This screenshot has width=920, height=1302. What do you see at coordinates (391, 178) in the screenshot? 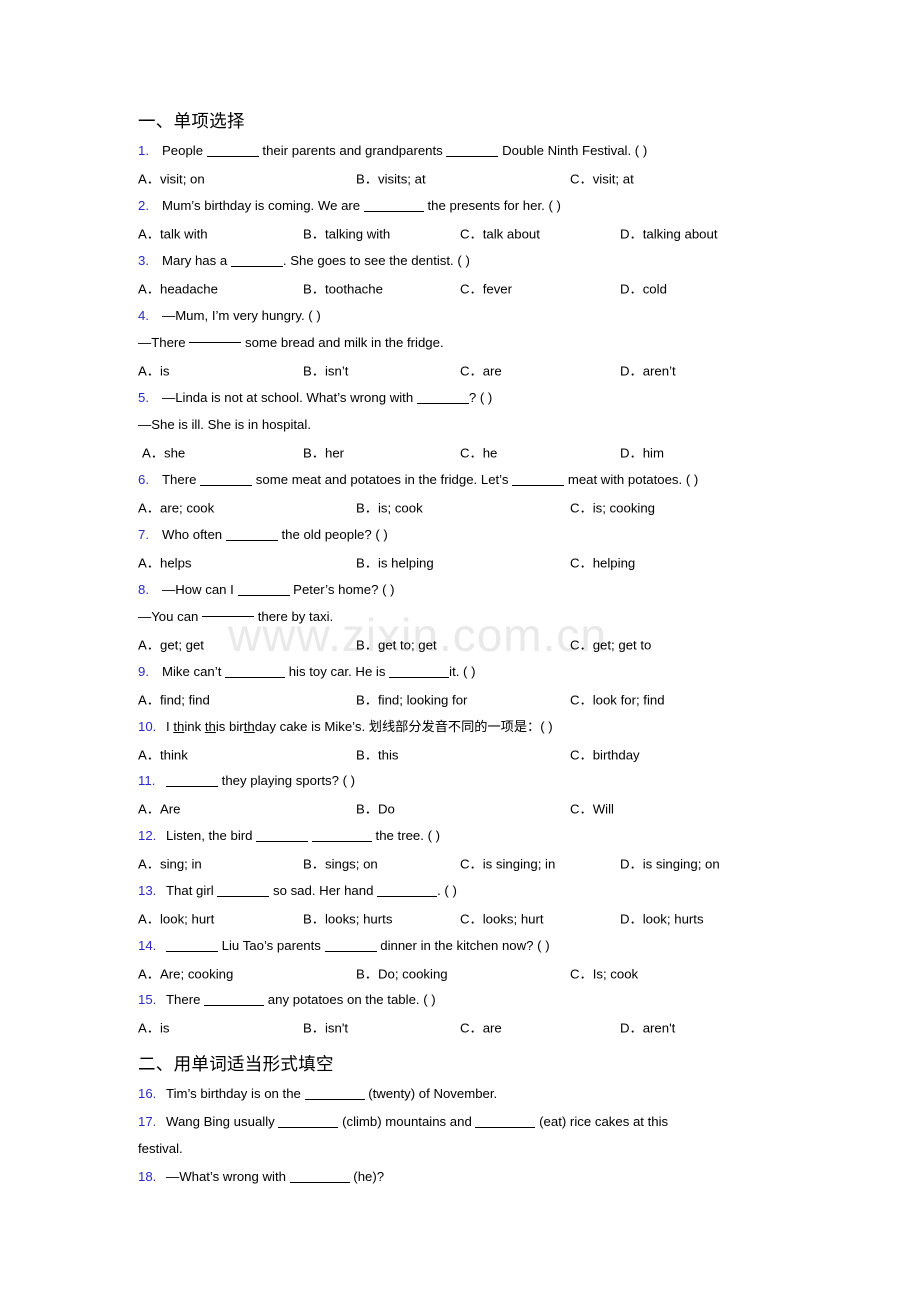
I see `q1-option-b: B．visits; at` at bounding box center [391, 178].